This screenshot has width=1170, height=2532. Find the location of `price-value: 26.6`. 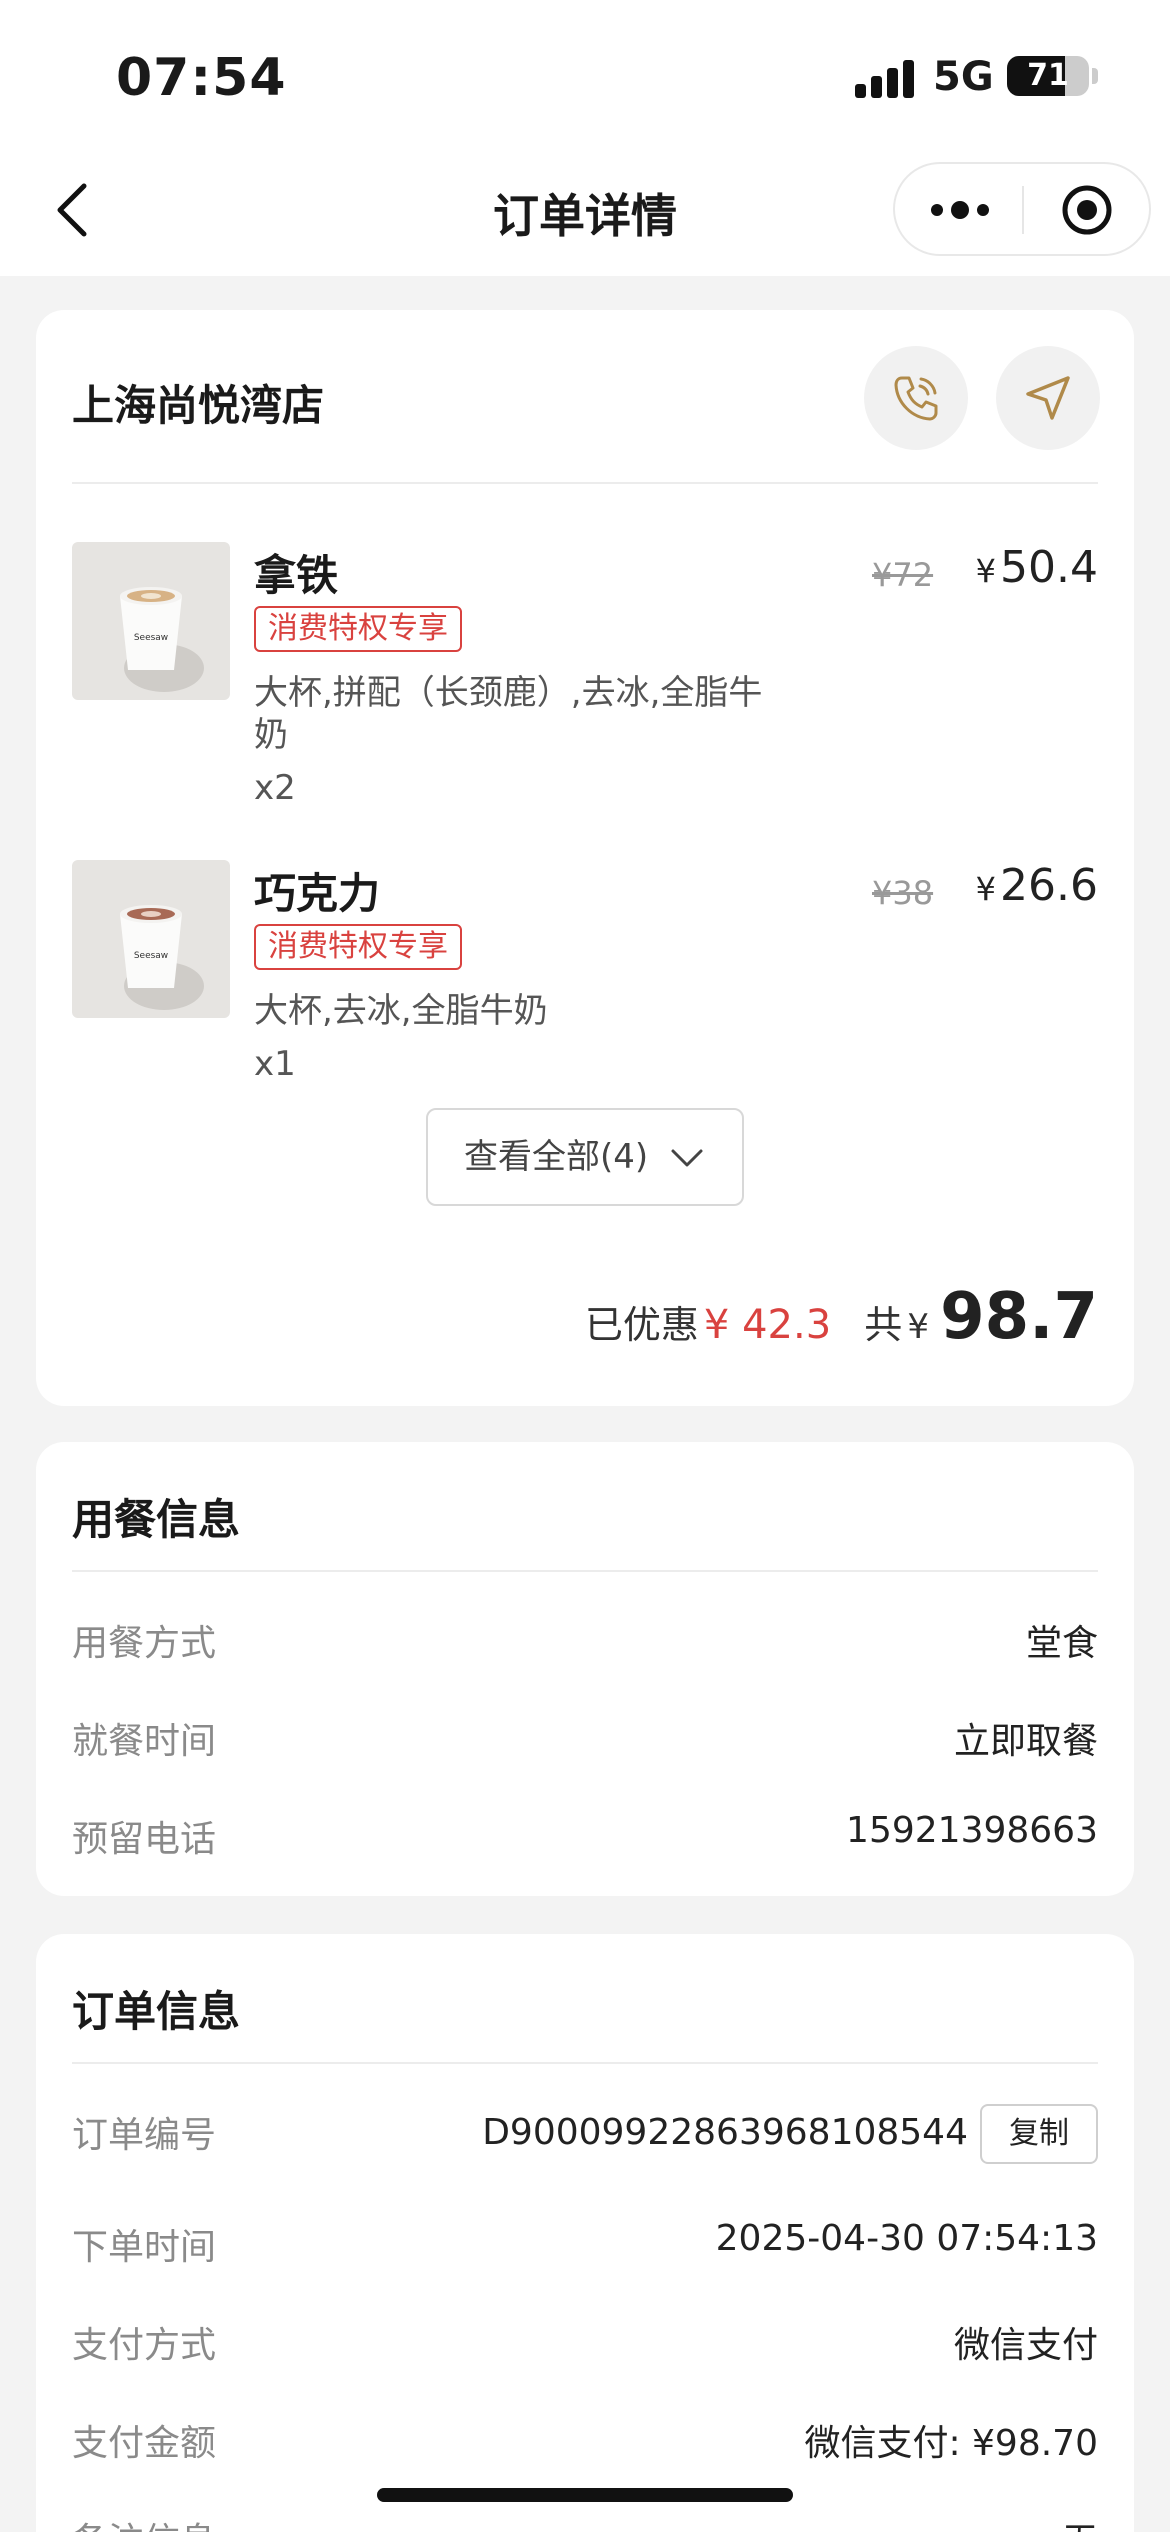

price-value: 26.6 is located at coordinates (1049, 885).